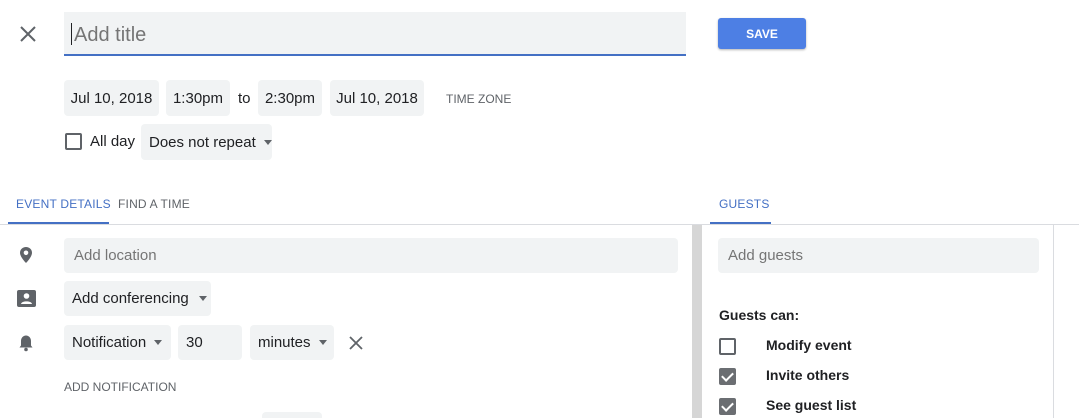 The height and width of the screenshot is (418, 1079). I want to click on see-guest-list-checkbox, so click(727, 406).